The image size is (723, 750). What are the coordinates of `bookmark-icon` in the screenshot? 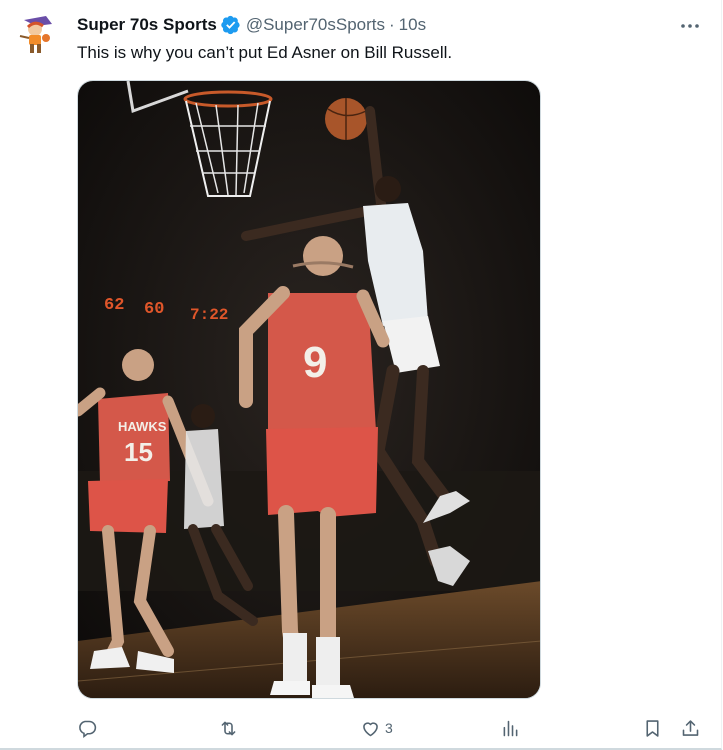 It's located at (652, 728).